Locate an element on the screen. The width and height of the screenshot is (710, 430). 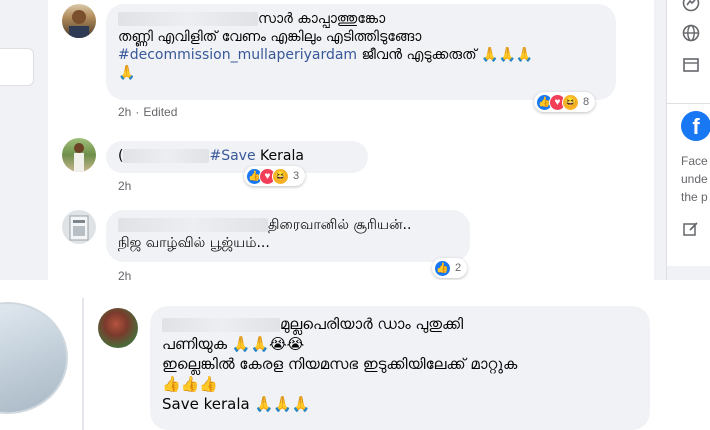
compose-icon is located at coordinates (691, 230).